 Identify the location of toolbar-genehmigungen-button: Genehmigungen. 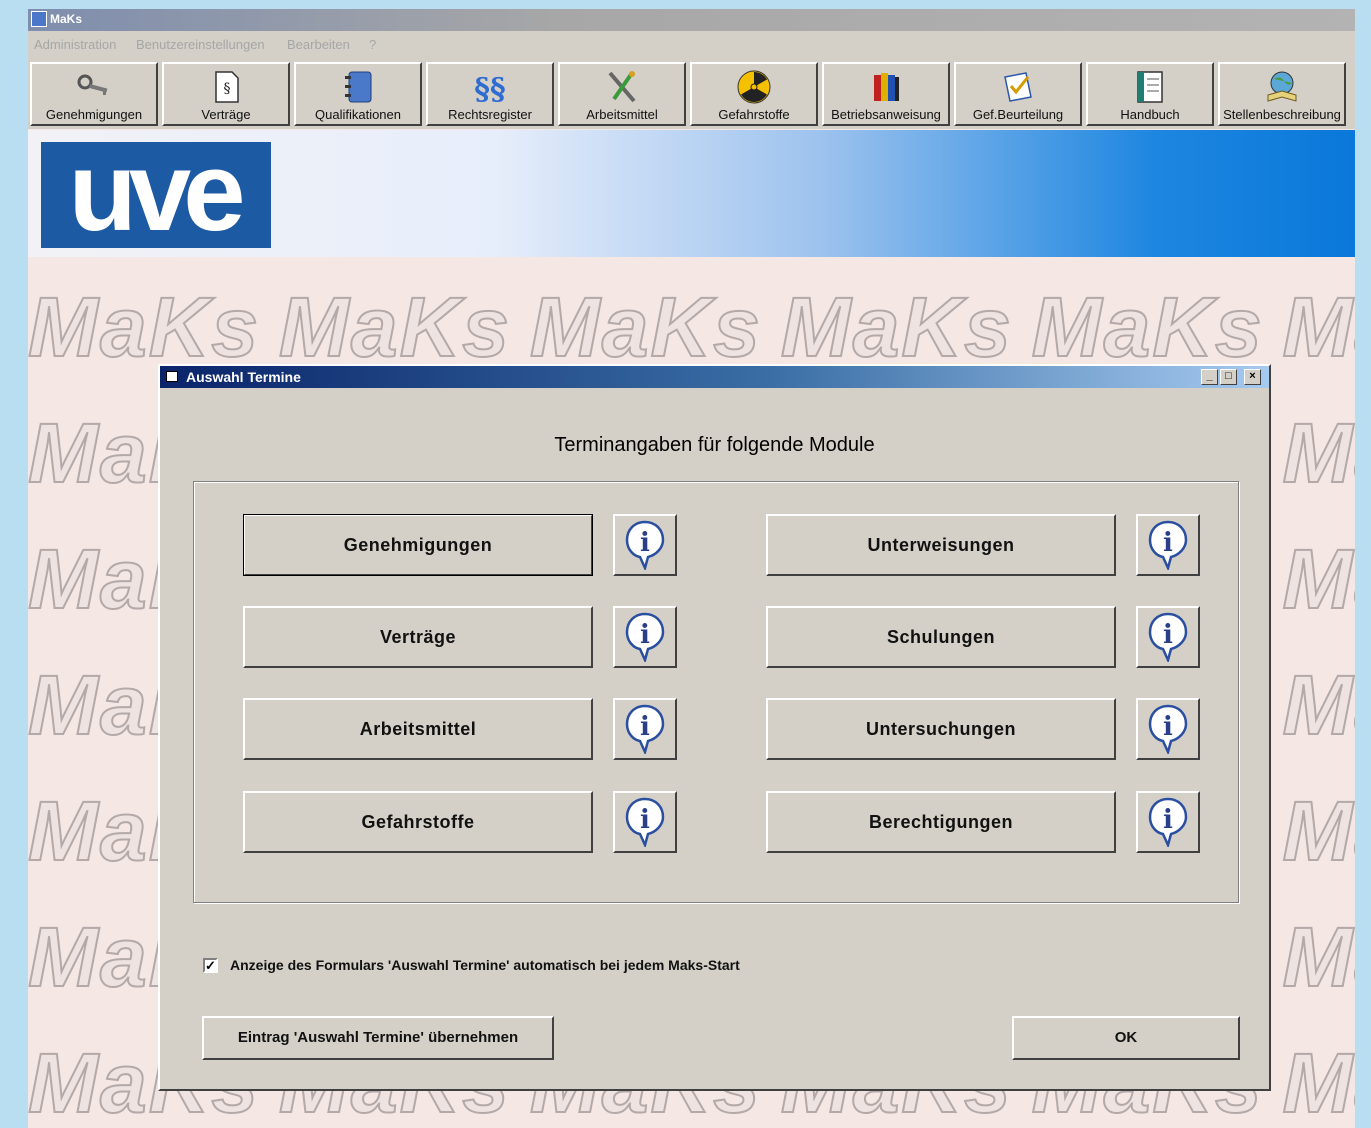
(94, 94).